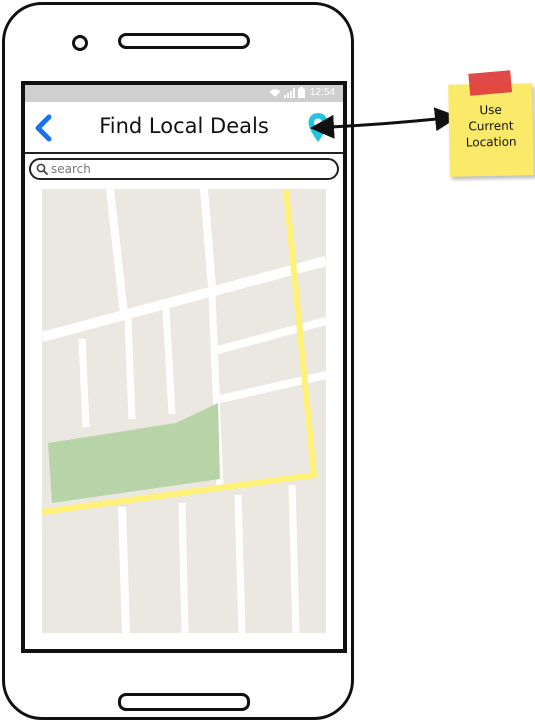  What do you see at coordinates (491, 142) in the screenshot?
I see `annotation-line-3: Location` at bounding box center [491, 142].